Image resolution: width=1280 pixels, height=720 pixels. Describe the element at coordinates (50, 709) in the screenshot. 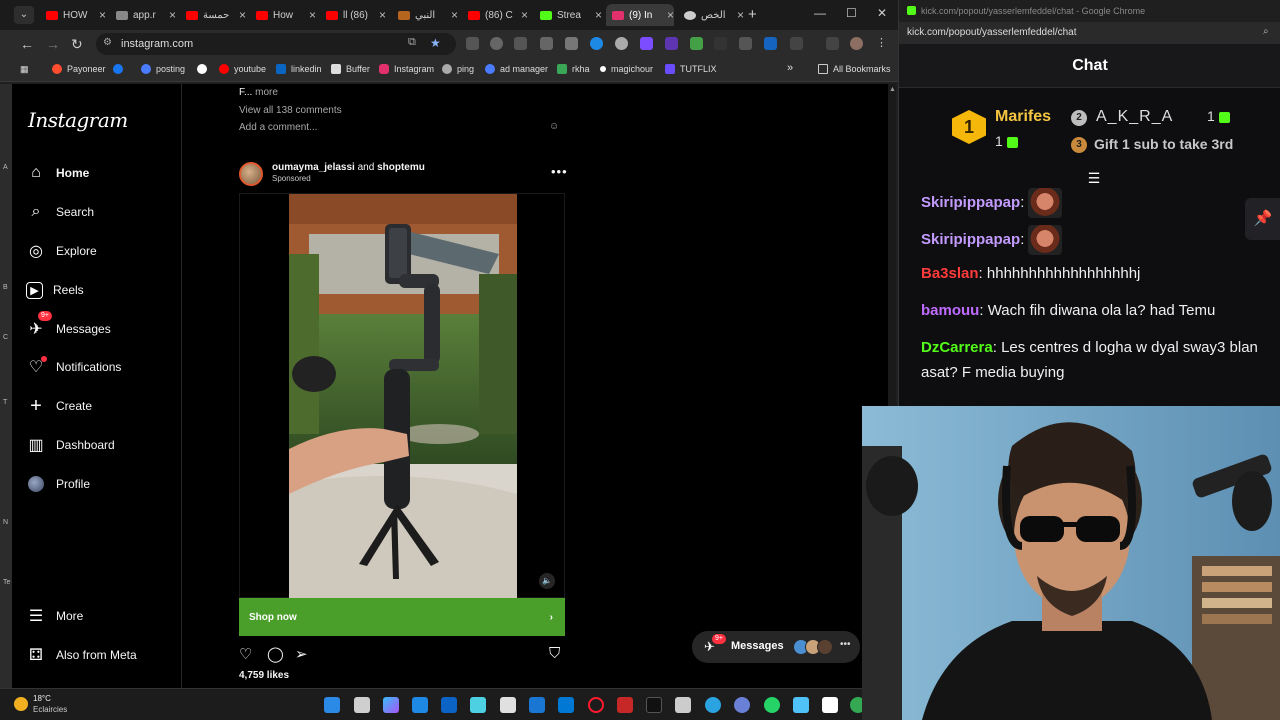

I see `weather-description: Eclaircies` at that location.